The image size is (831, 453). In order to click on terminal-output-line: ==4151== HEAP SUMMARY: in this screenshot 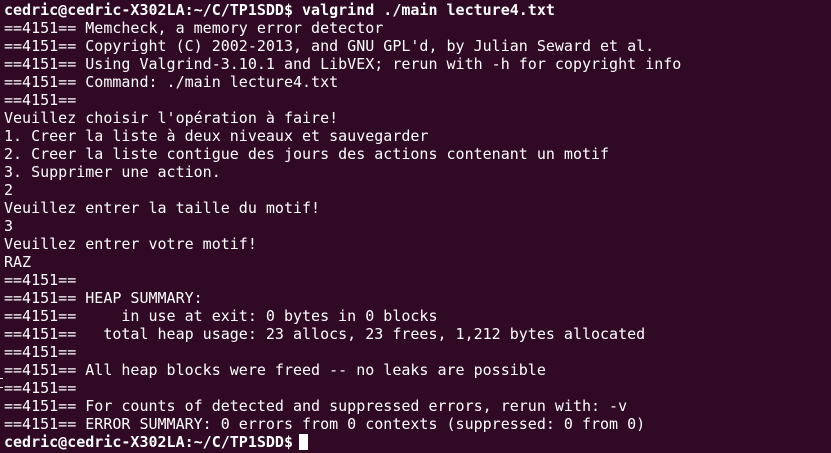, I will do `click(103, 298)`.